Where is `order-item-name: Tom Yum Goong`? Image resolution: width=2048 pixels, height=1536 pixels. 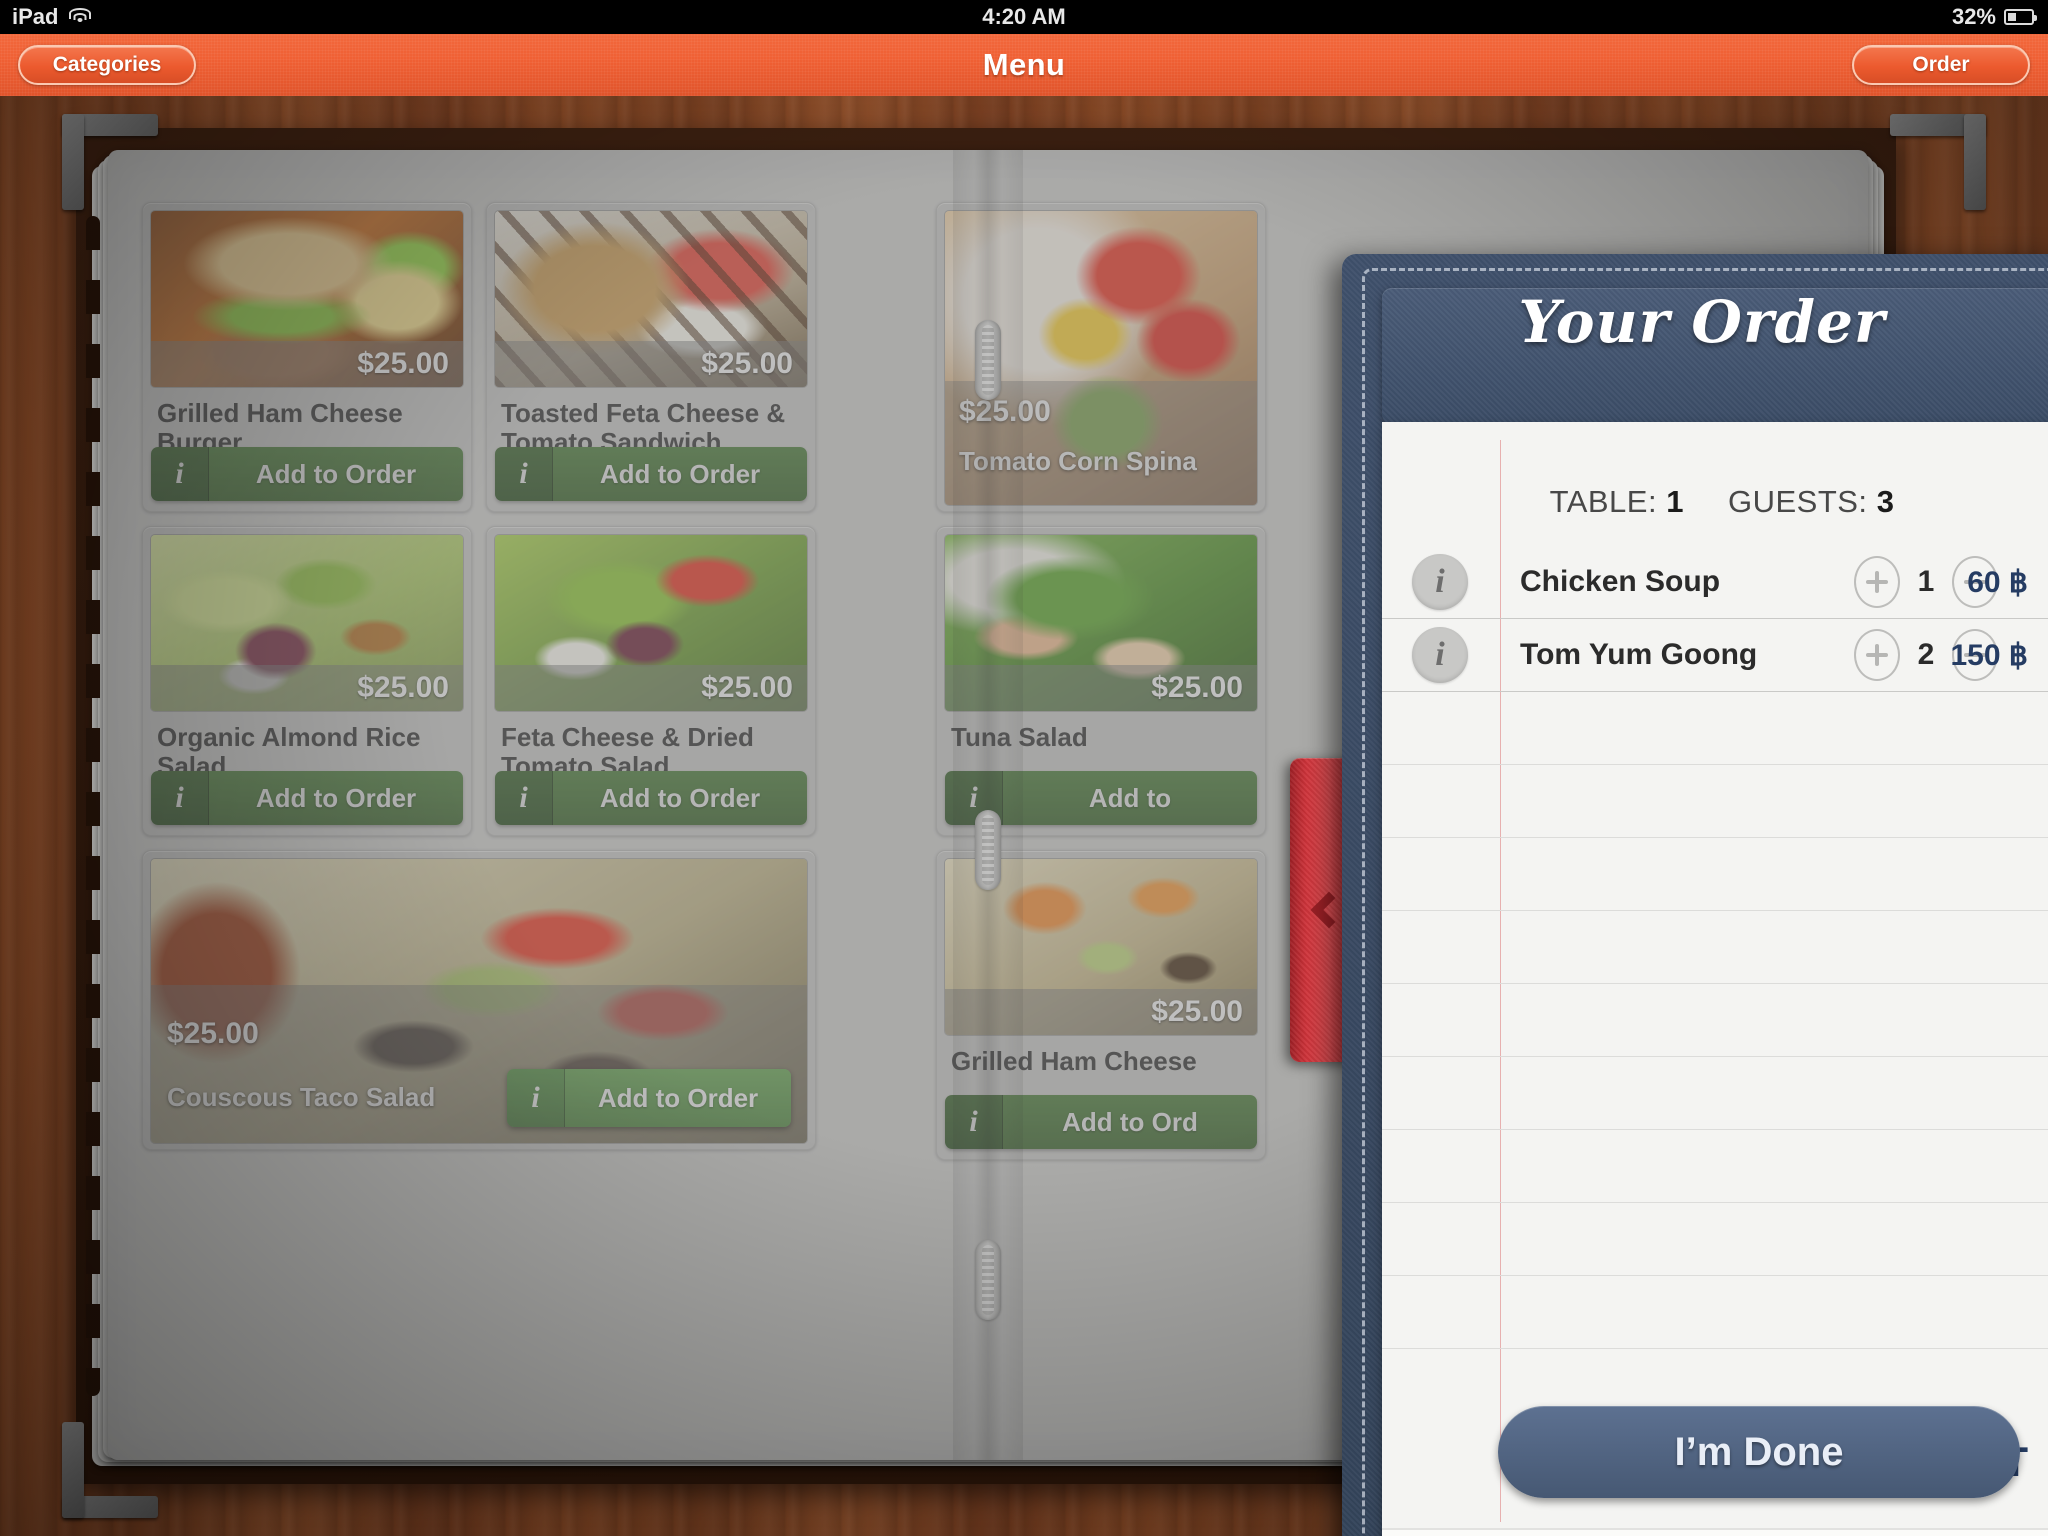 order-item-name: Tom Yum Goong is located at coordinates (1639, 654).